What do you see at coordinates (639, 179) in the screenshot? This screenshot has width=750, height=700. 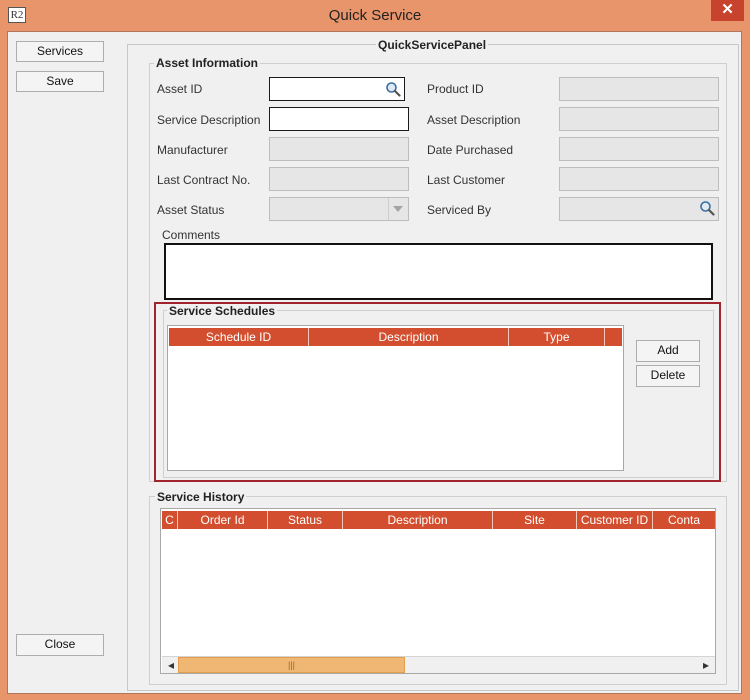 I see `last-customer-field` at bounding box center [639, 179].